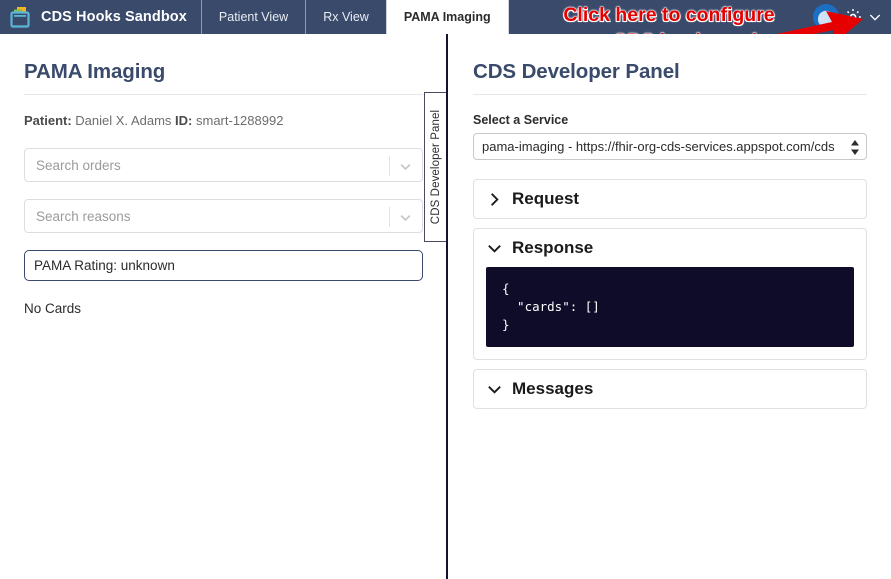 Image resolution: width=891 pixels, height=579 pixels. Describe the element at coordinates (104, 265) in the screenshot. I see `pama-rating-value: PAMA Rating: unknown` at that location.